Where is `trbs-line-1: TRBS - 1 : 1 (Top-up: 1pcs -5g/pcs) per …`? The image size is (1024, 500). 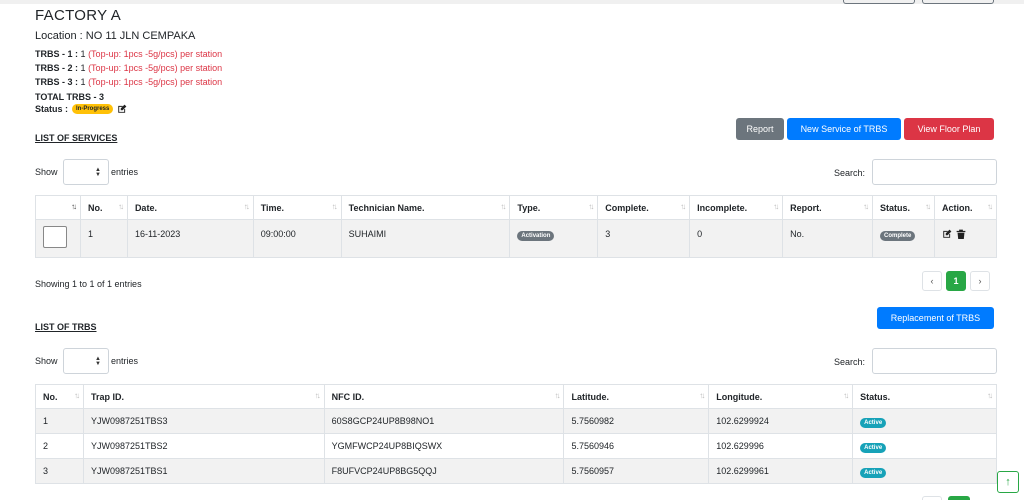 trbs-line-1: TRBS - 1 : 1 (Top-up: 1pcs -5g/pcs) per … is located at coordinates (128, 54).